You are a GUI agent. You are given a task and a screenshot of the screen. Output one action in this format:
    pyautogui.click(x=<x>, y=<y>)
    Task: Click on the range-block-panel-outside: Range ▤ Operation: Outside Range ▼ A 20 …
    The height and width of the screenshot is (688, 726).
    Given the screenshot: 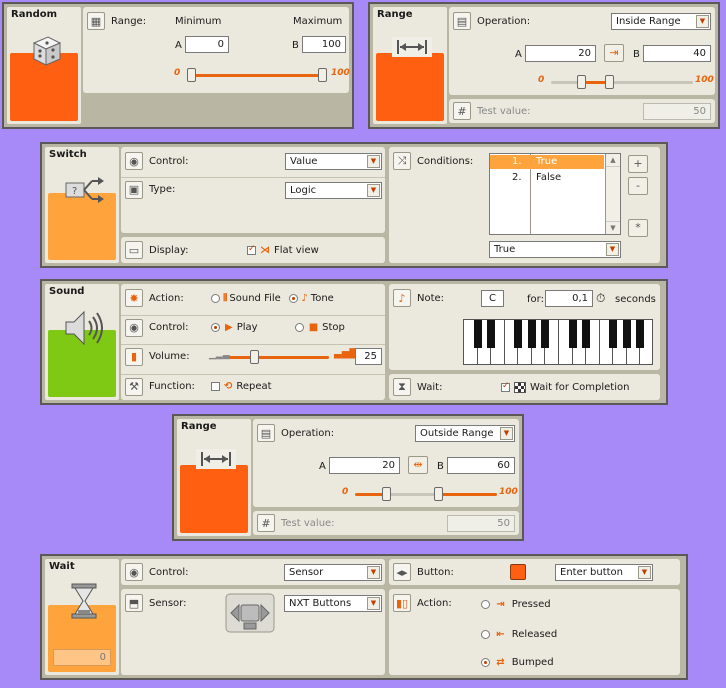 What is the action you would take?
    pyautogui.click(x=348, y=477)
    